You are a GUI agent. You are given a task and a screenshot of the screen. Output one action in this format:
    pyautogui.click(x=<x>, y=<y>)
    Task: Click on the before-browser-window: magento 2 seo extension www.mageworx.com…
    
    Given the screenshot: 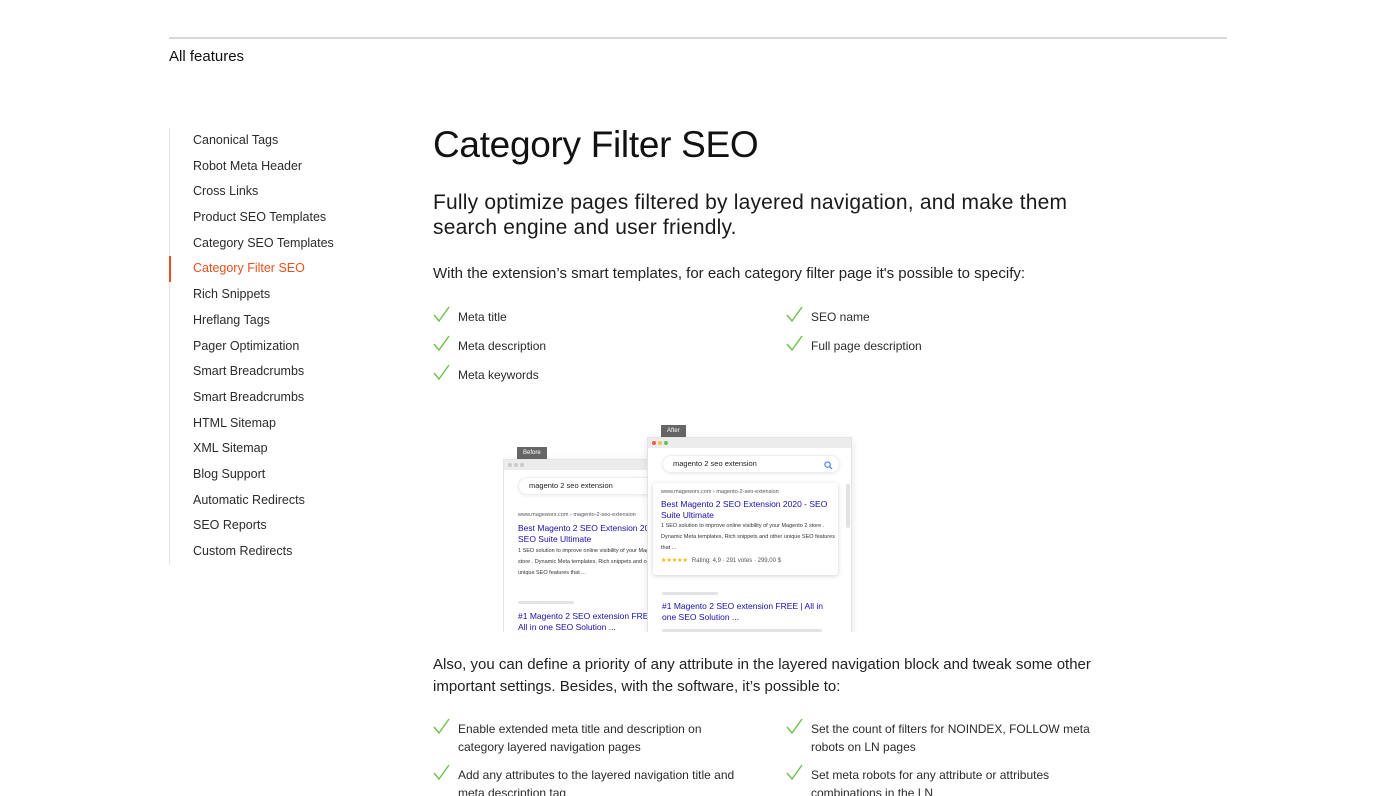 What is the action you would take?
    pyautogui.click(x=585, y=545)
    